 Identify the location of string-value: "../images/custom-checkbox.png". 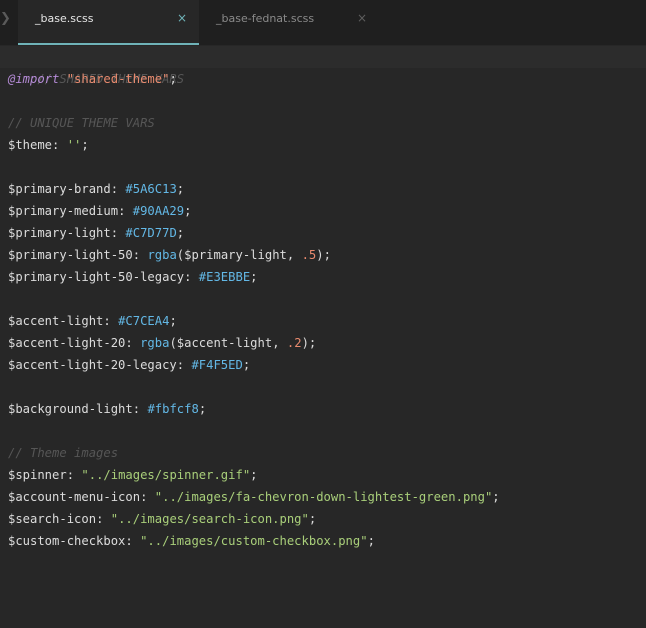
(254, 541).